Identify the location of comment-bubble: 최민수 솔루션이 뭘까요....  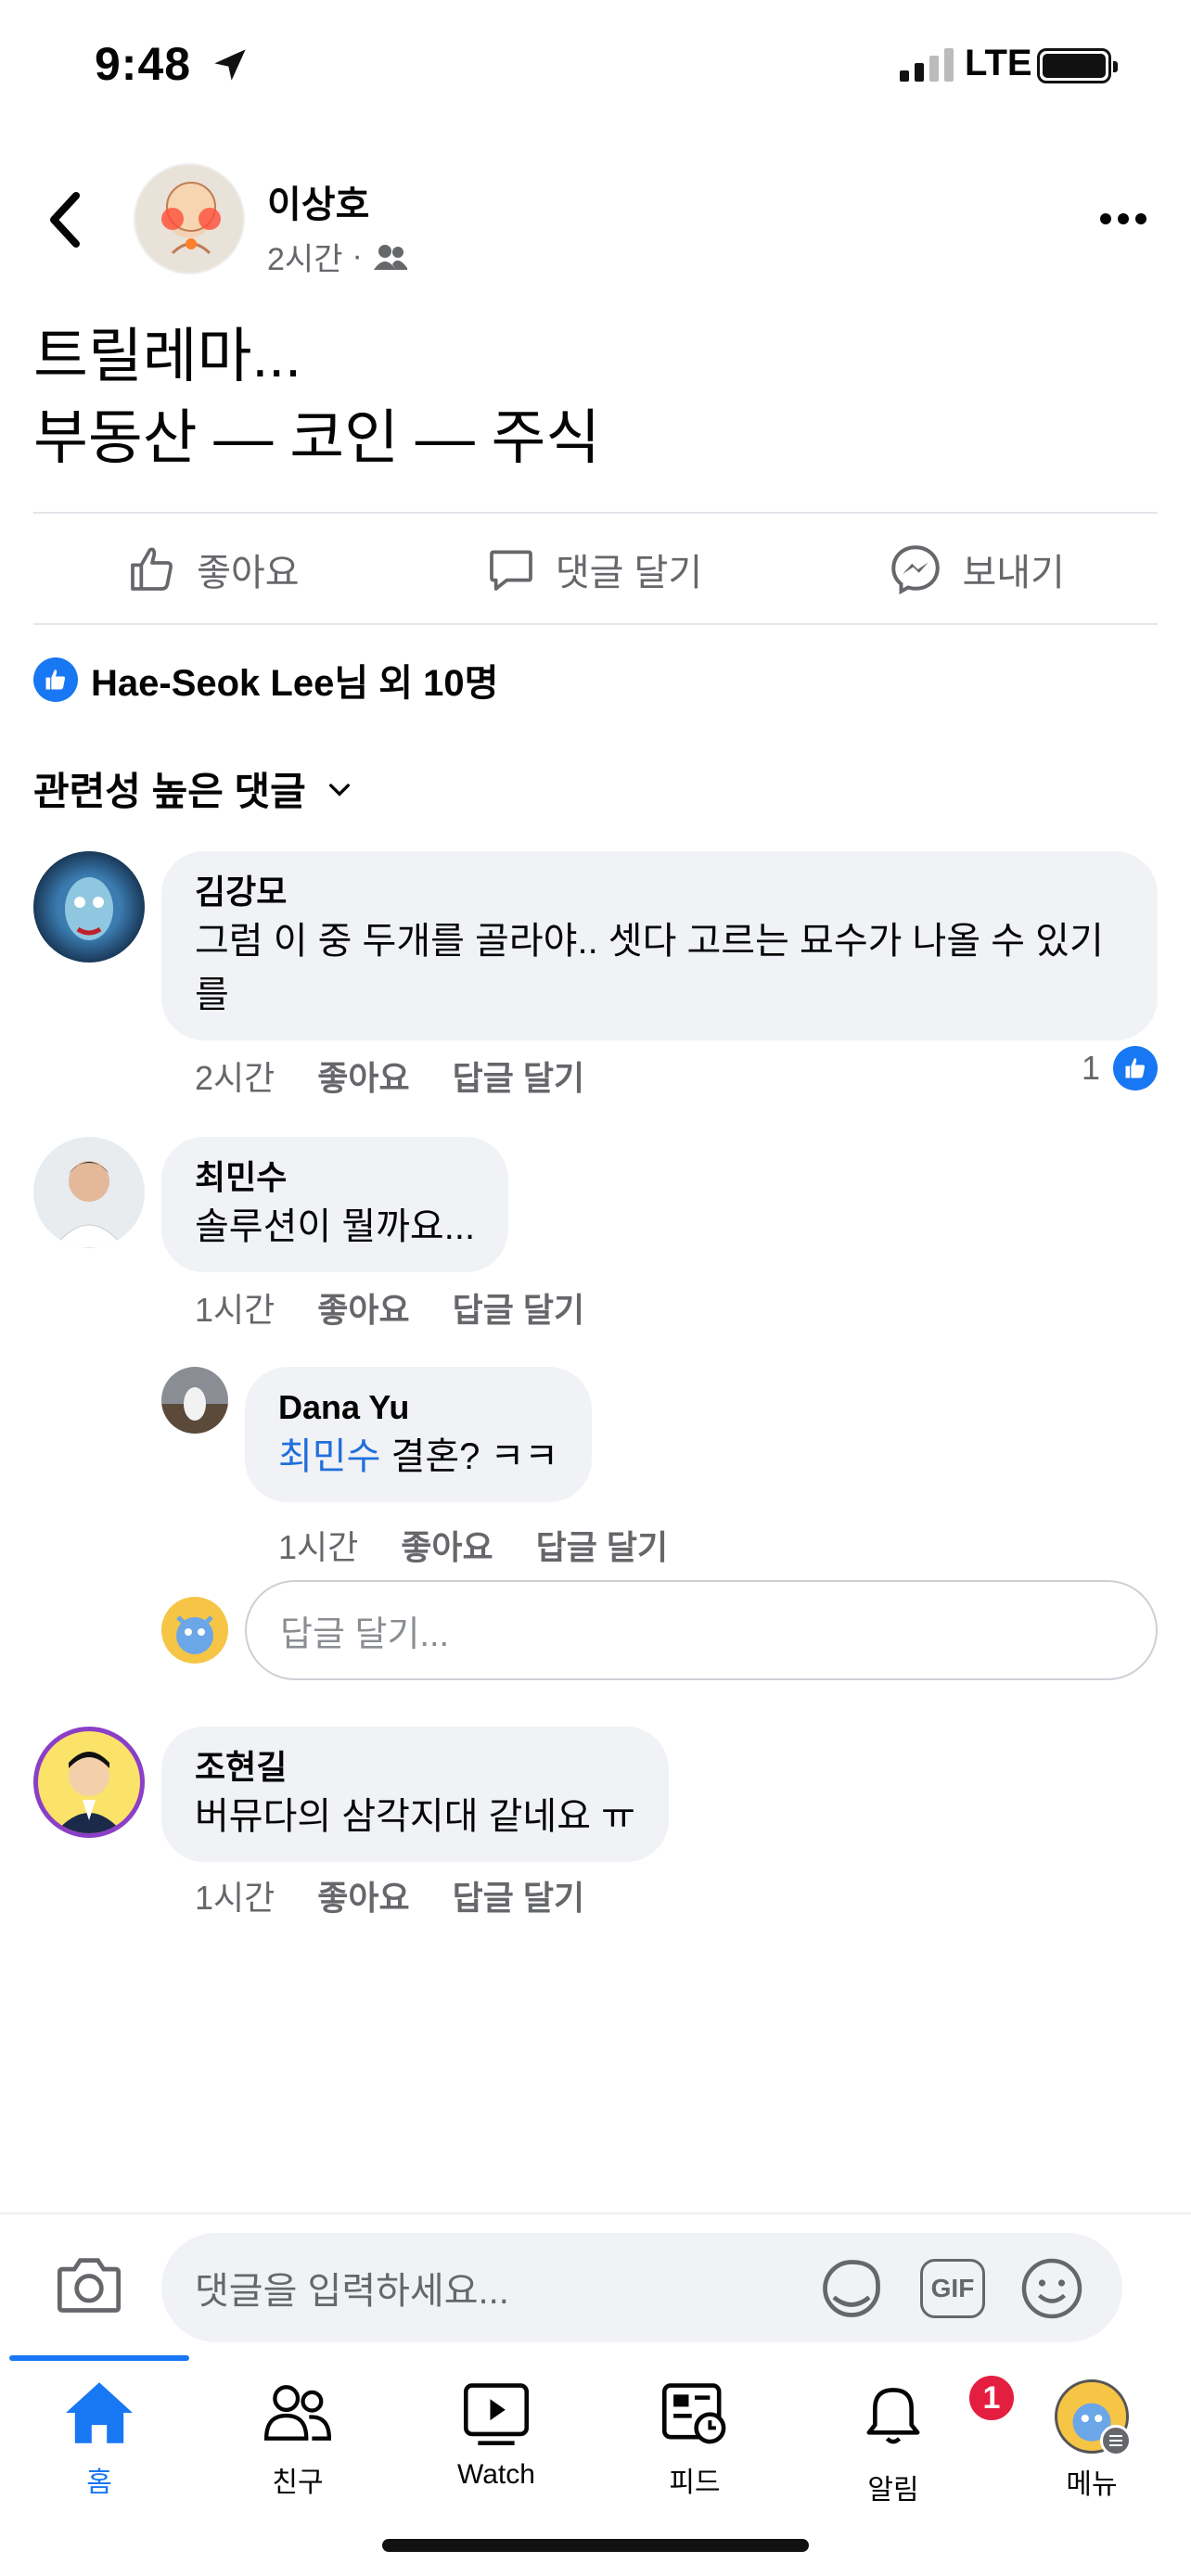
(335, 1204).